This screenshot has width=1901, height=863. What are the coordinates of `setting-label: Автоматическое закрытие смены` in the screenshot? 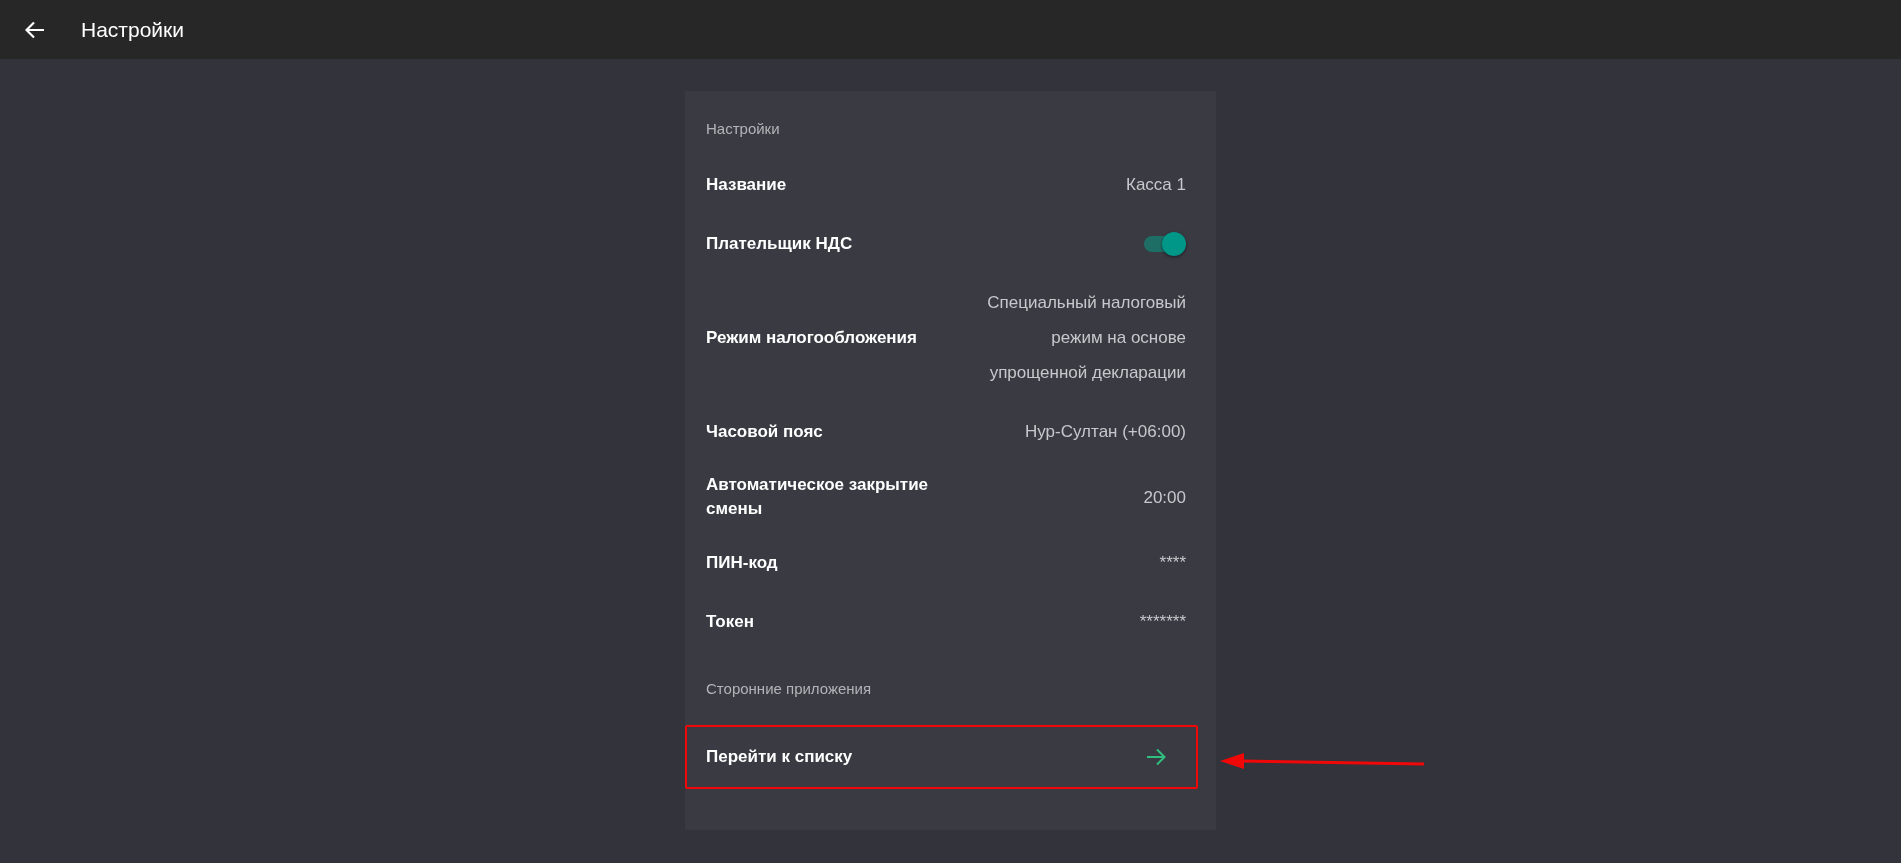 It's located at (818, 497).